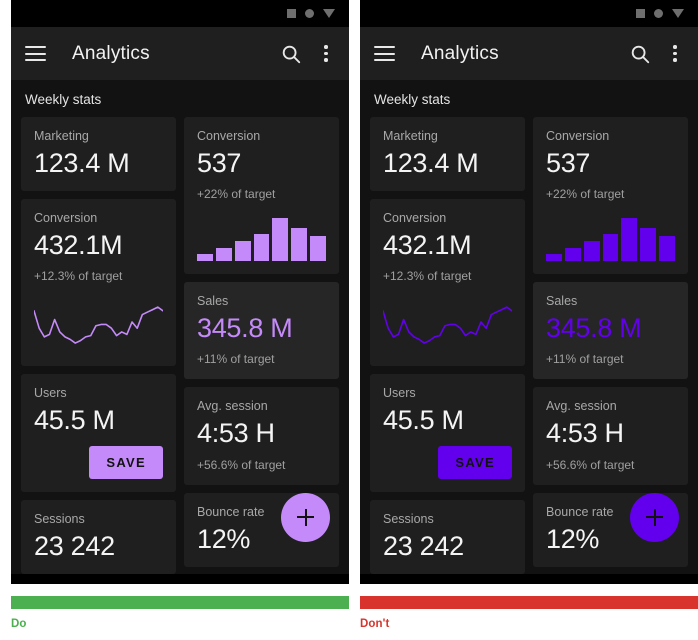 Image resolution: width=698 pixels, height=640 pixels. What do you see at coordinates (375, 624) in the screenshot?
I see `verdict-label-dont: Don't` at bounding box center [375, 624].